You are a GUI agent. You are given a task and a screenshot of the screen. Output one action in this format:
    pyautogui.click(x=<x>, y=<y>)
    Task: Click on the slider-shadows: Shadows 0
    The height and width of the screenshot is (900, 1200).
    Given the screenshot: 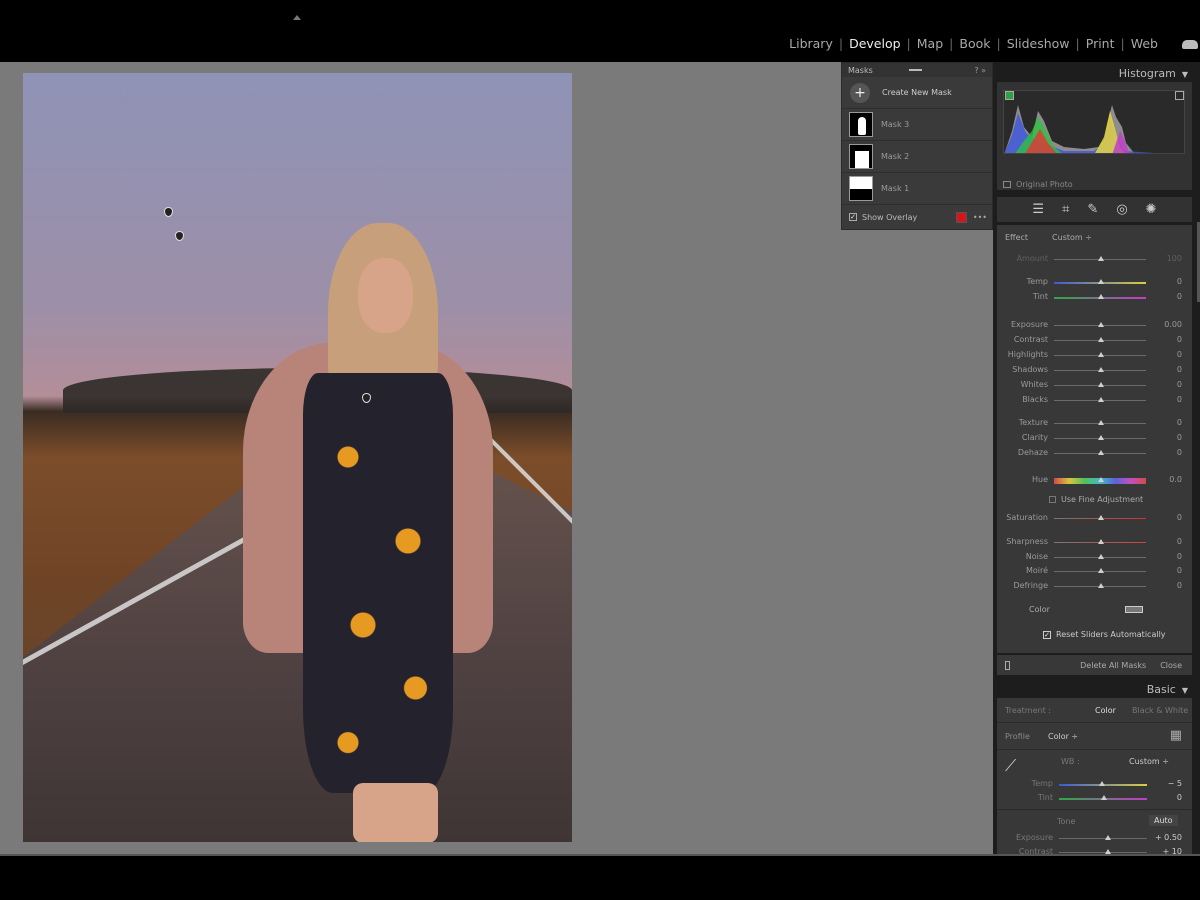 What is the action you would take?
    pyautogui.click(x=1094, y=371)
    